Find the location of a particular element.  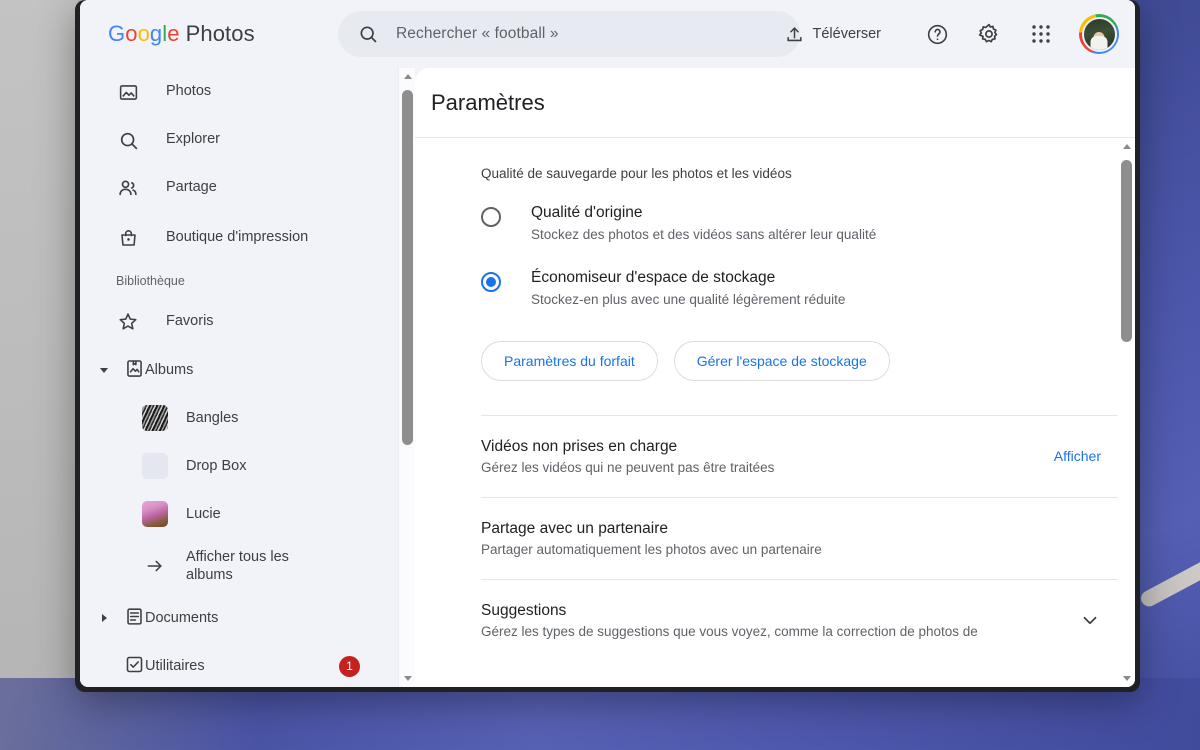

sidebar-item-partage: Partage is located at coordinates (231, 188).